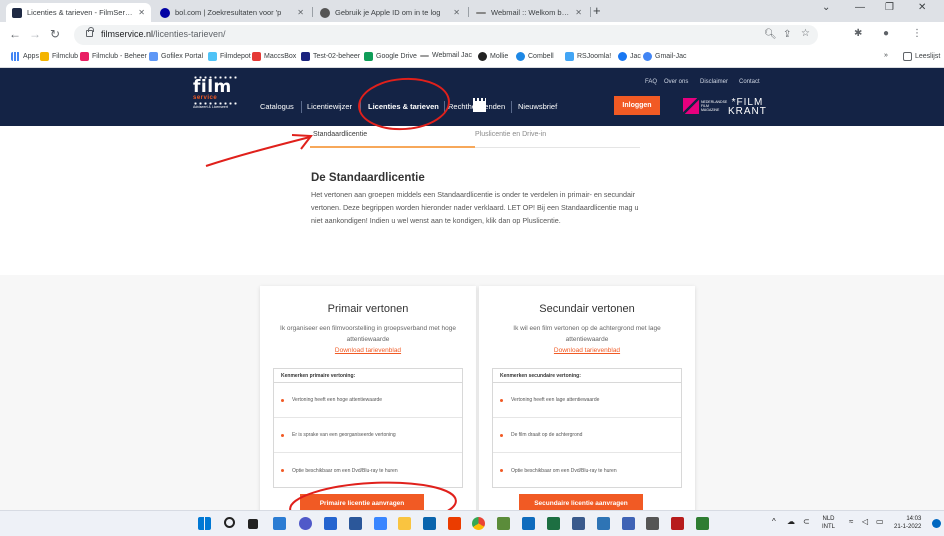 The height and width of the screenshot is (536, 944). I want to click on office-icon, so click(454, 523).